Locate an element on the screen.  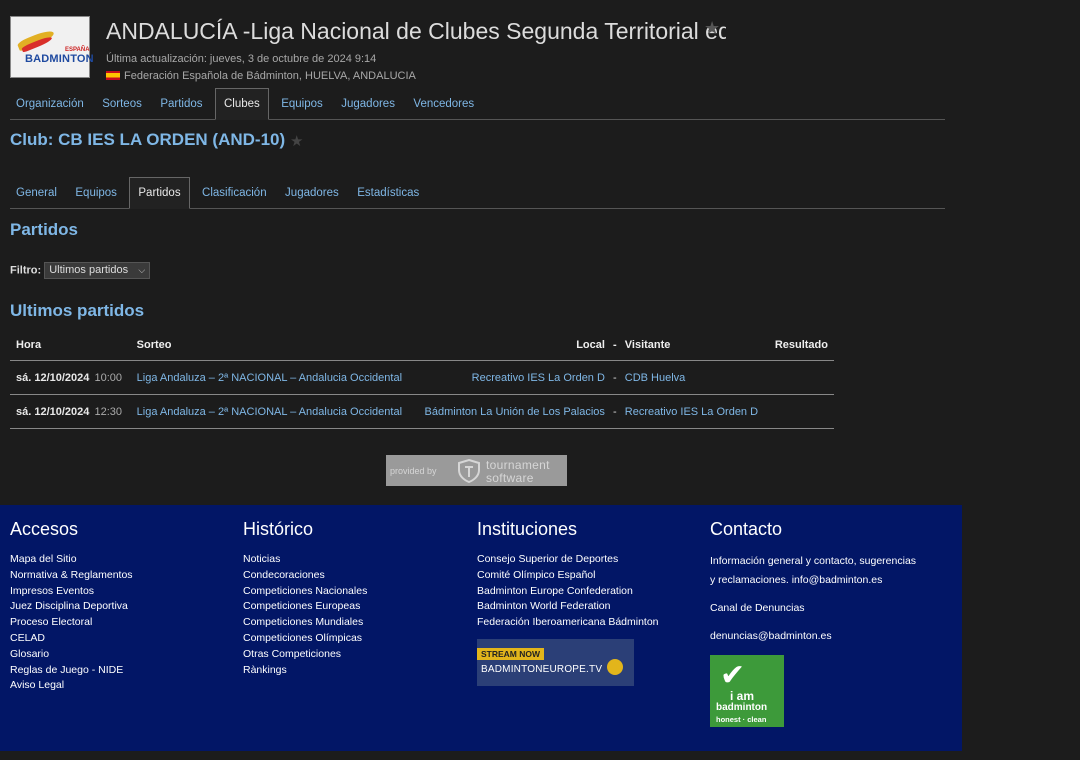
footer-link: Mapa del Sitio is located at coordinates (120, 560).